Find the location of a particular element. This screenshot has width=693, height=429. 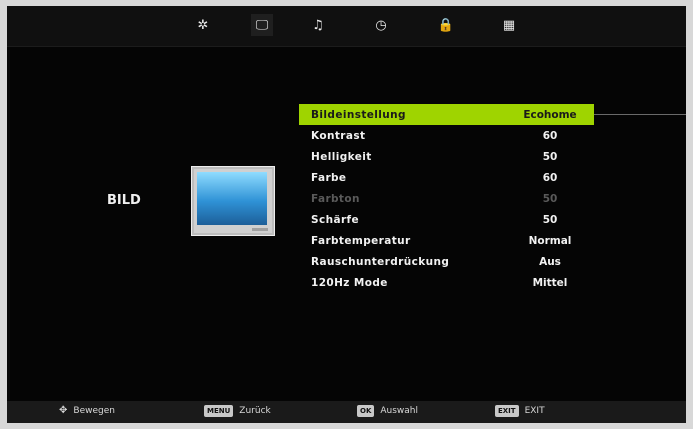

menu-item-value: Aus is located at coordinates (550, 261).